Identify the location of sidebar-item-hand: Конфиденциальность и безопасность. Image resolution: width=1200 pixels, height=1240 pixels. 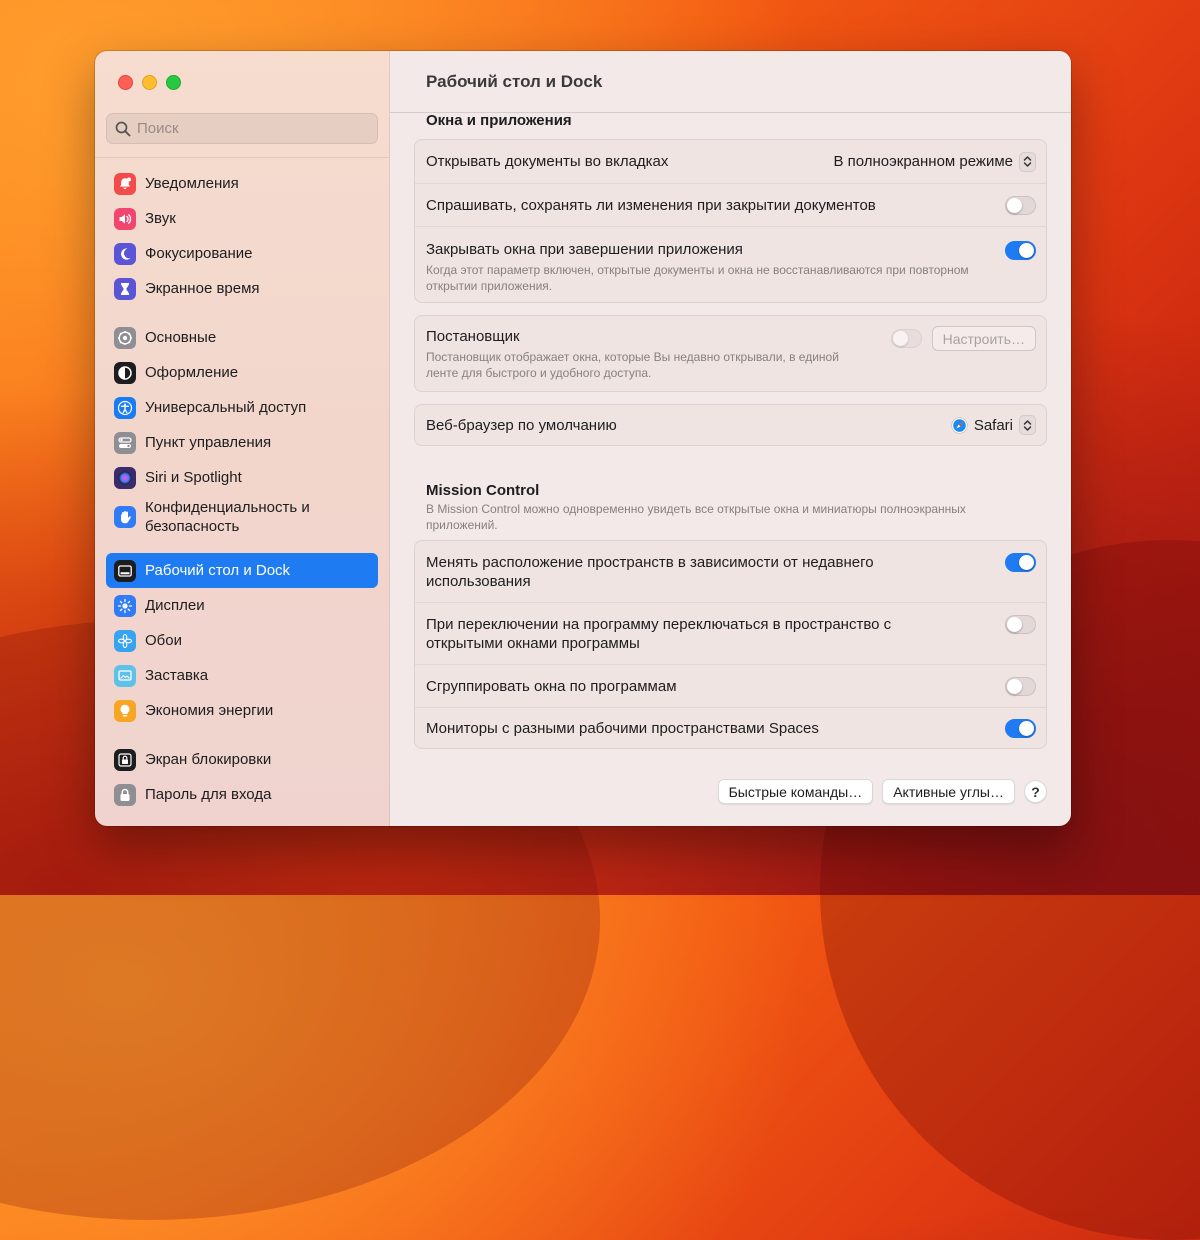
(242, 517).